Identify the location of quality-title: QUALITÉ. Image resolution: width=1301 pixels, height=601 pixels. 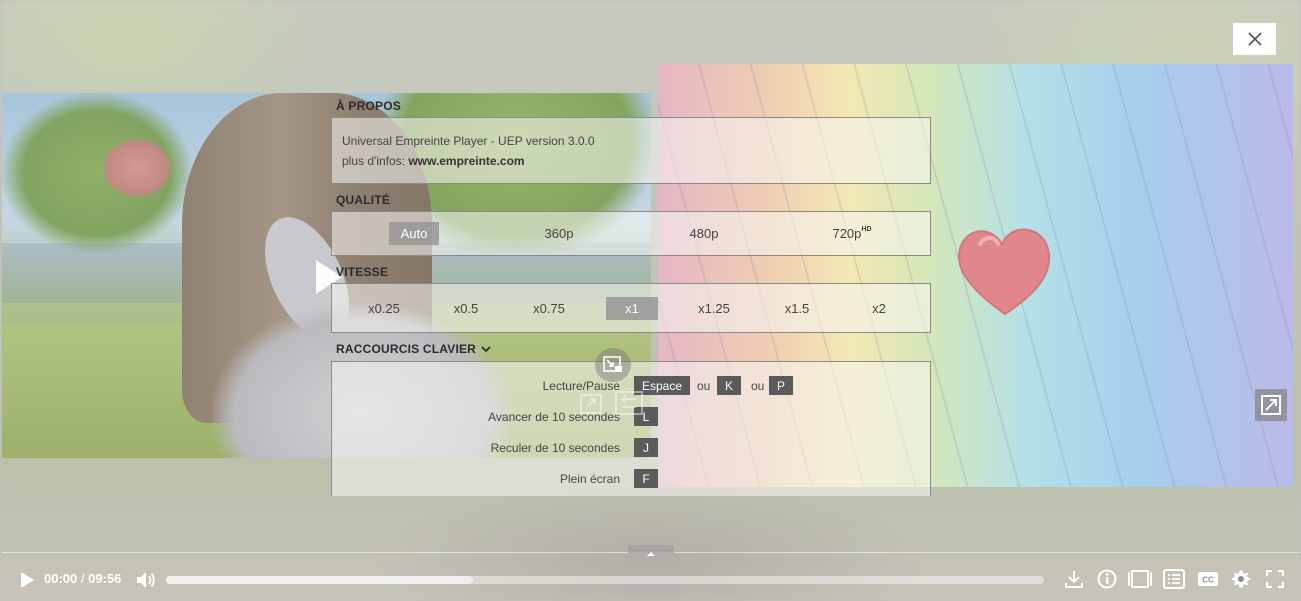
(363, 200).